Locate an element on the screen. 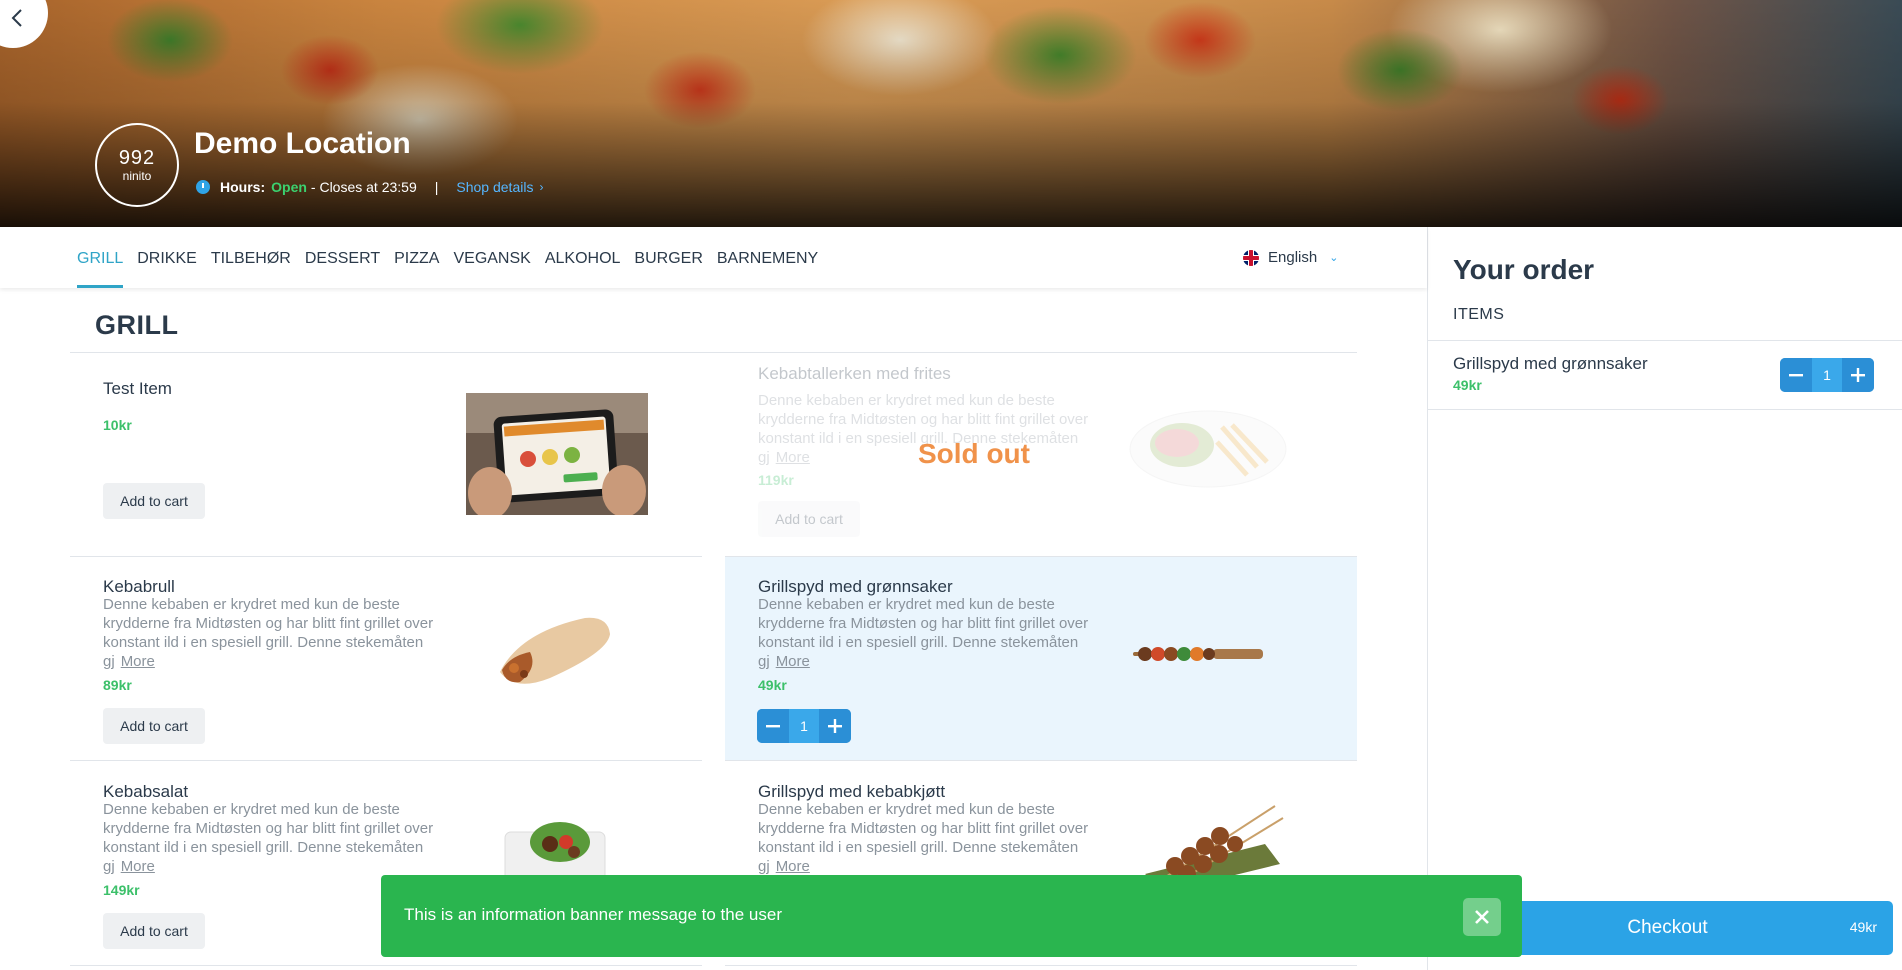 This screenshot has width=1902, height=970. clock-icon is located at coordinates (203, 187).